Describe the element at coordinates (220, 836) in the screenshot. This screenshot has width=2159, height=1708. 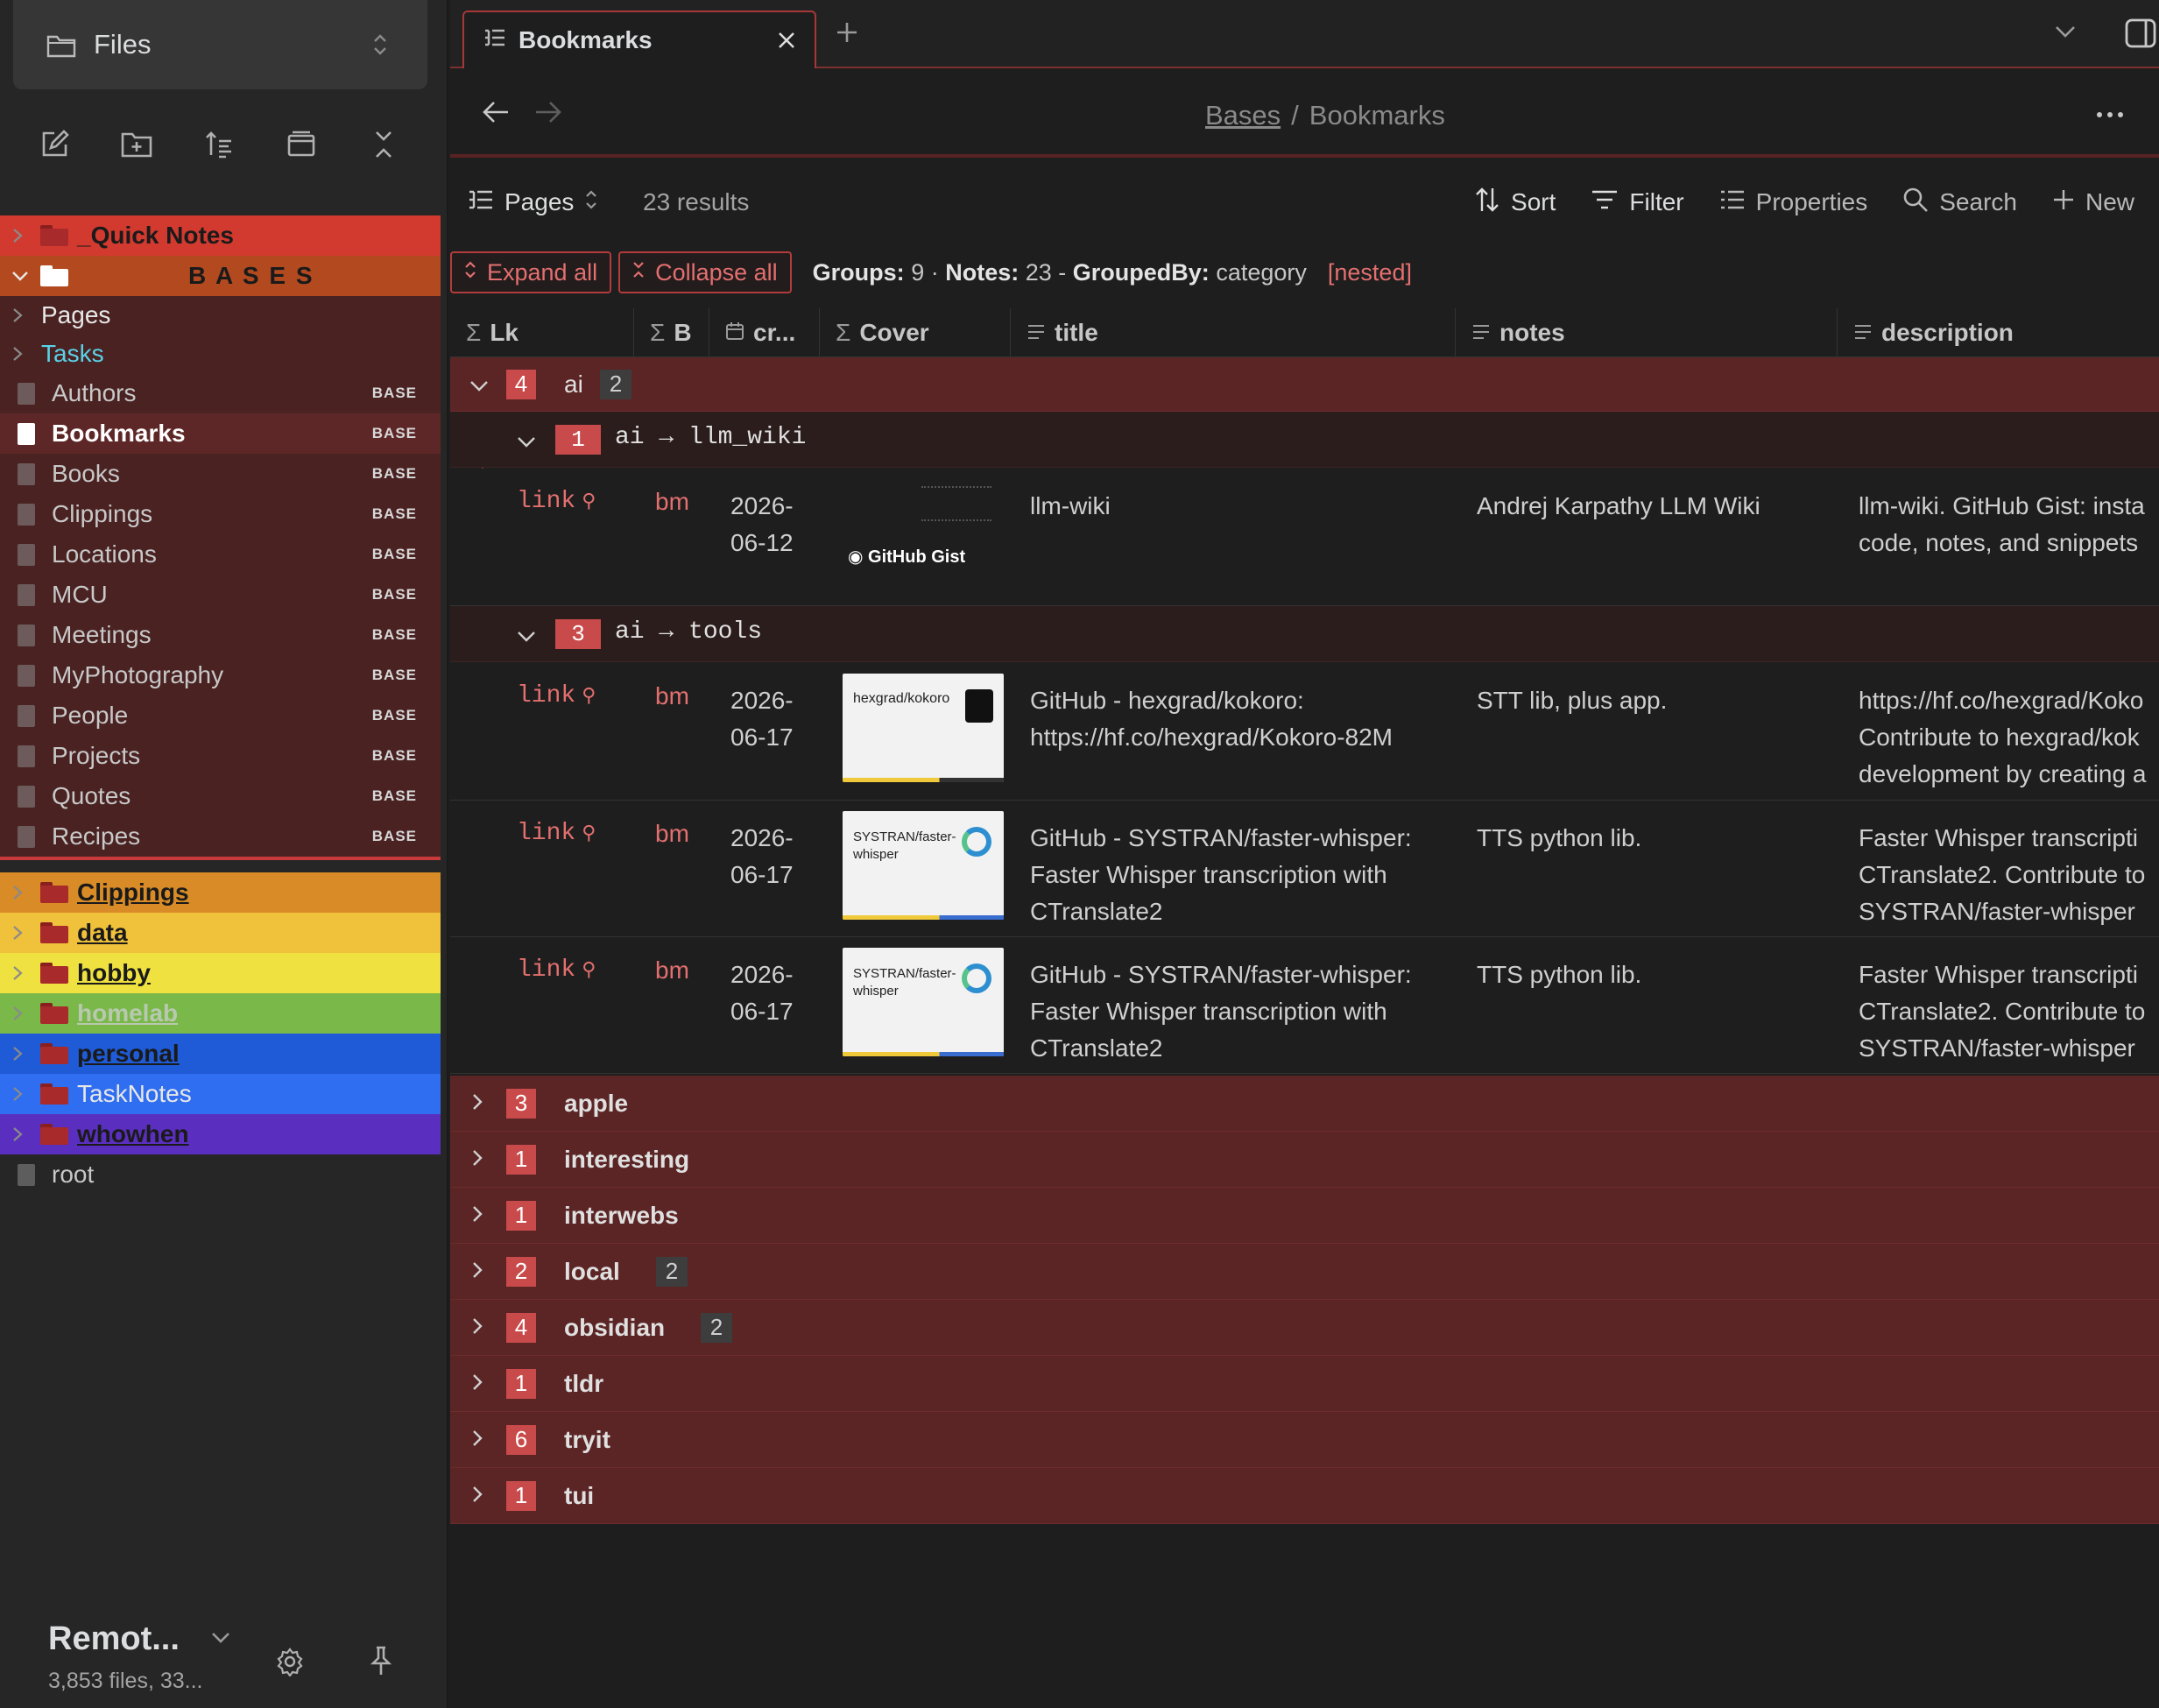
I see `file-item: Recipes BASE` at that location.